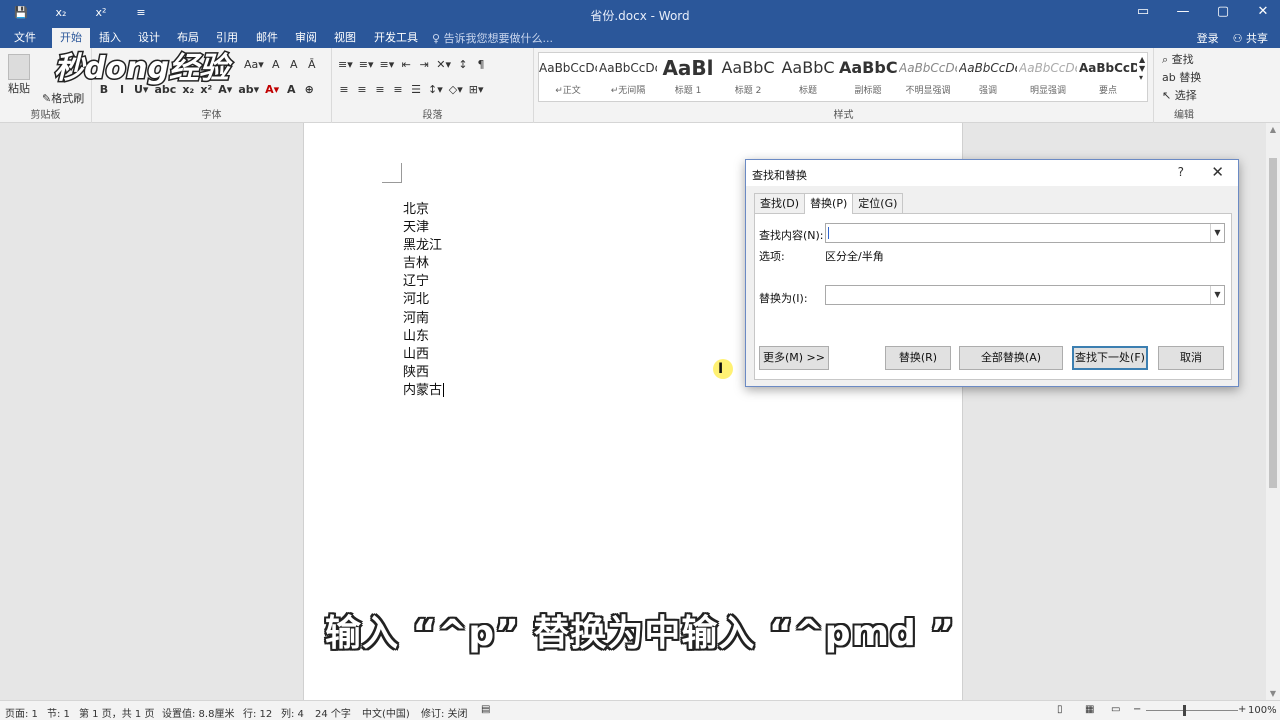 The width and height of the screenshot is (1280, 720). I want to click on ribbon-display-icon: ▭, so click(1143, 11).